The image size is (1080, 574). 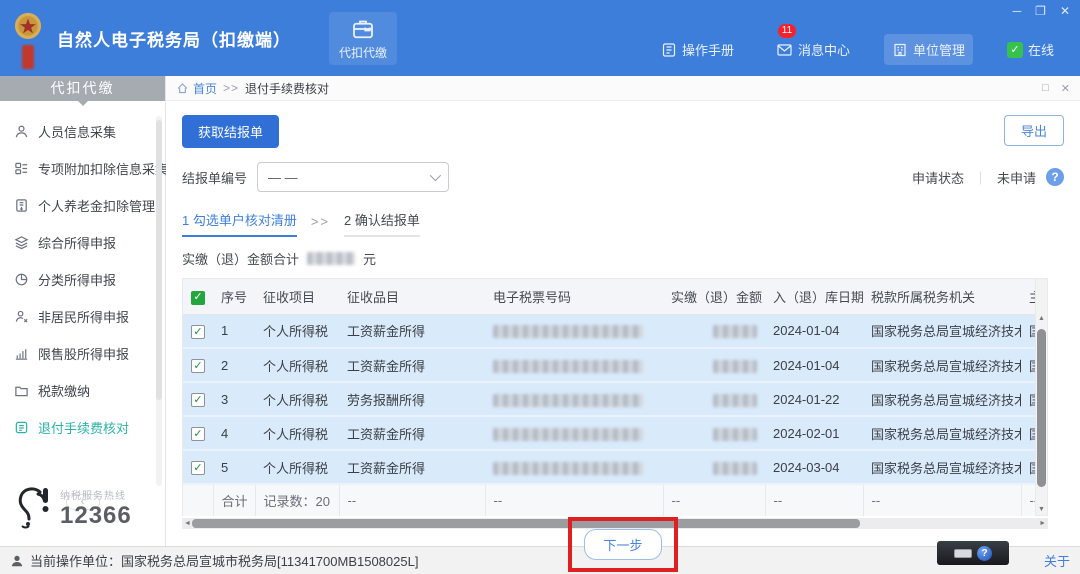 I want to click on building-icon, so click(x=900, y=49).